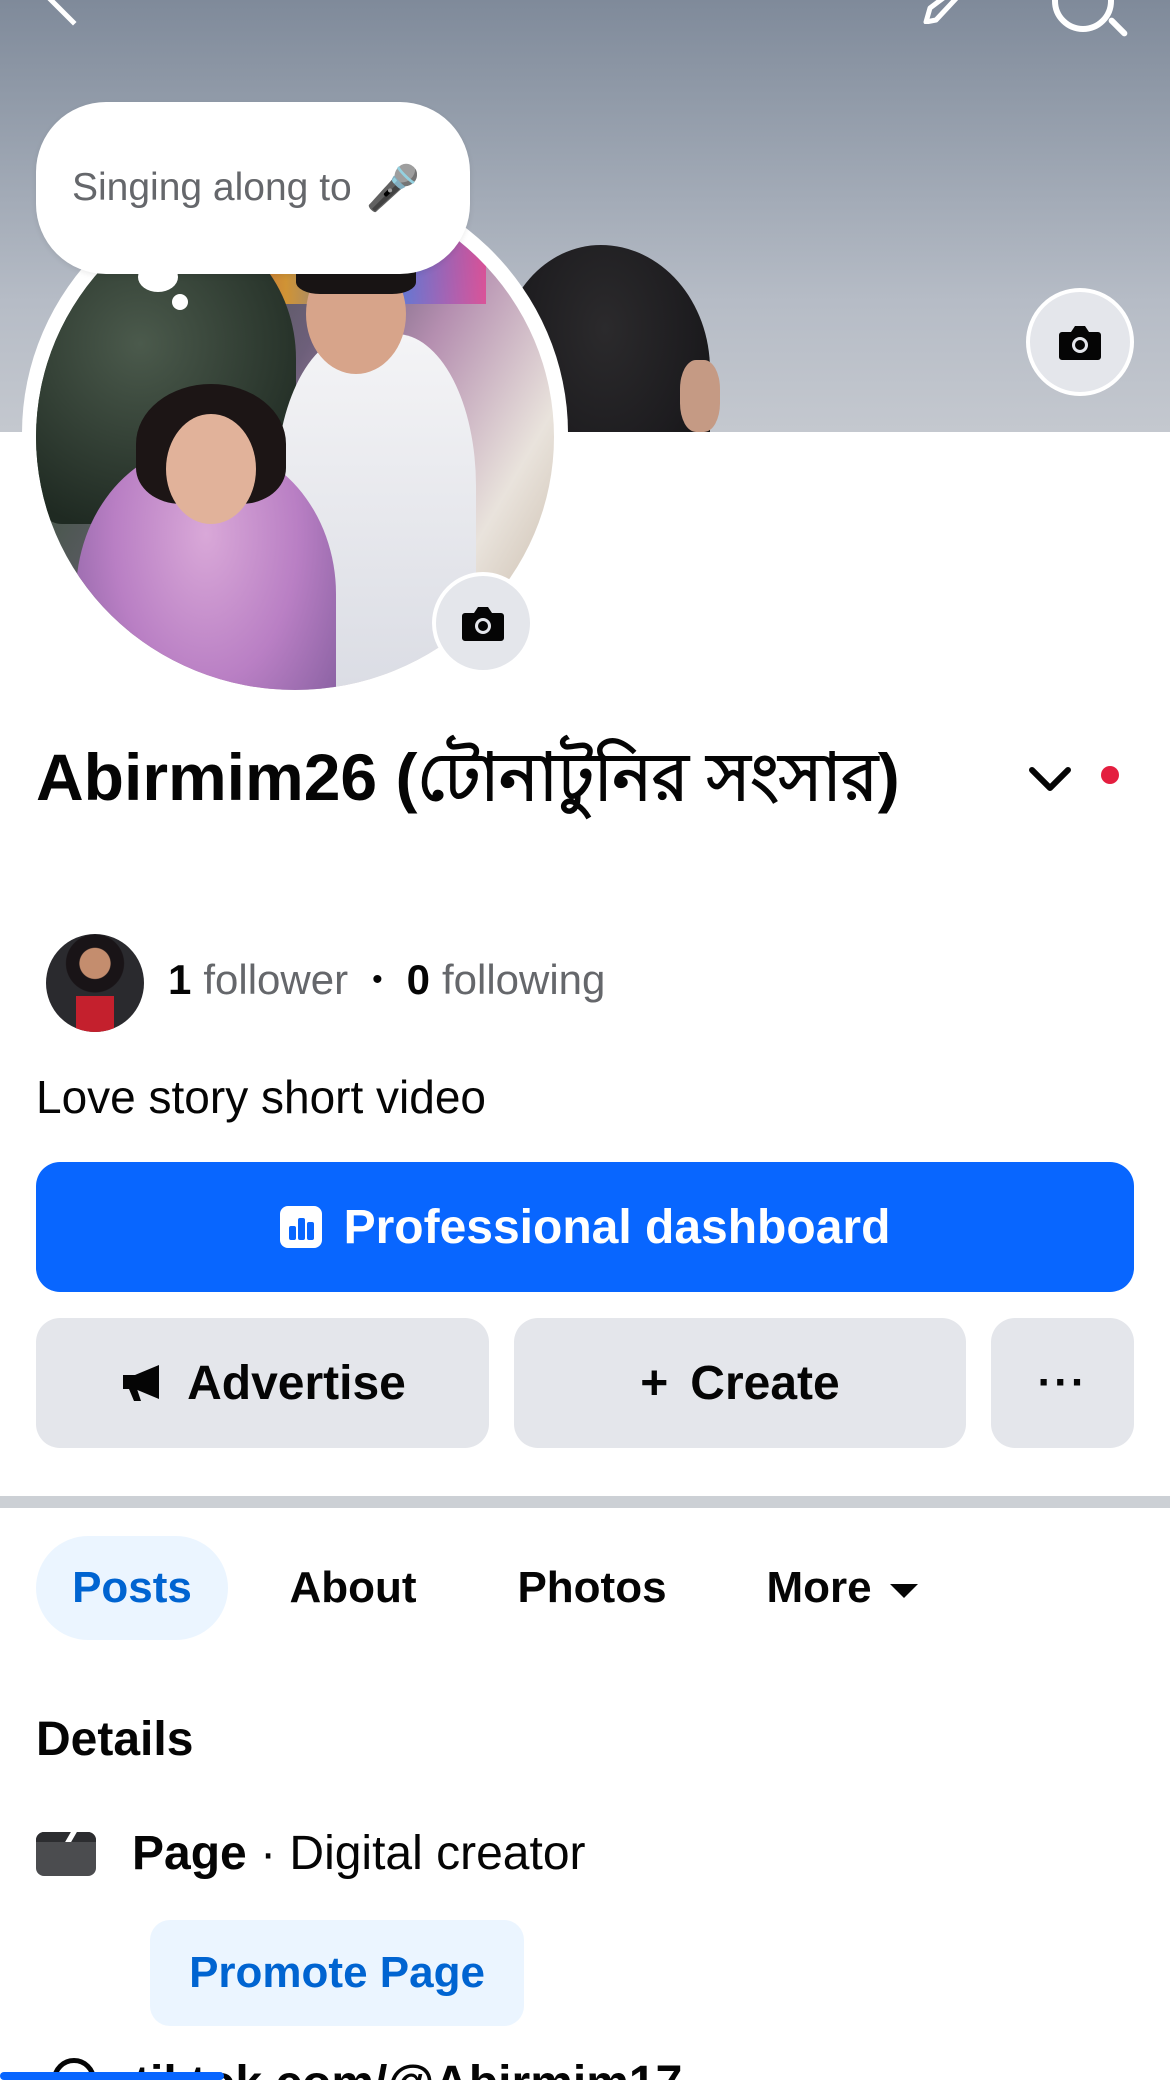  I want to click on note-bubble: Singing along to 🎤, so click(253, 188).